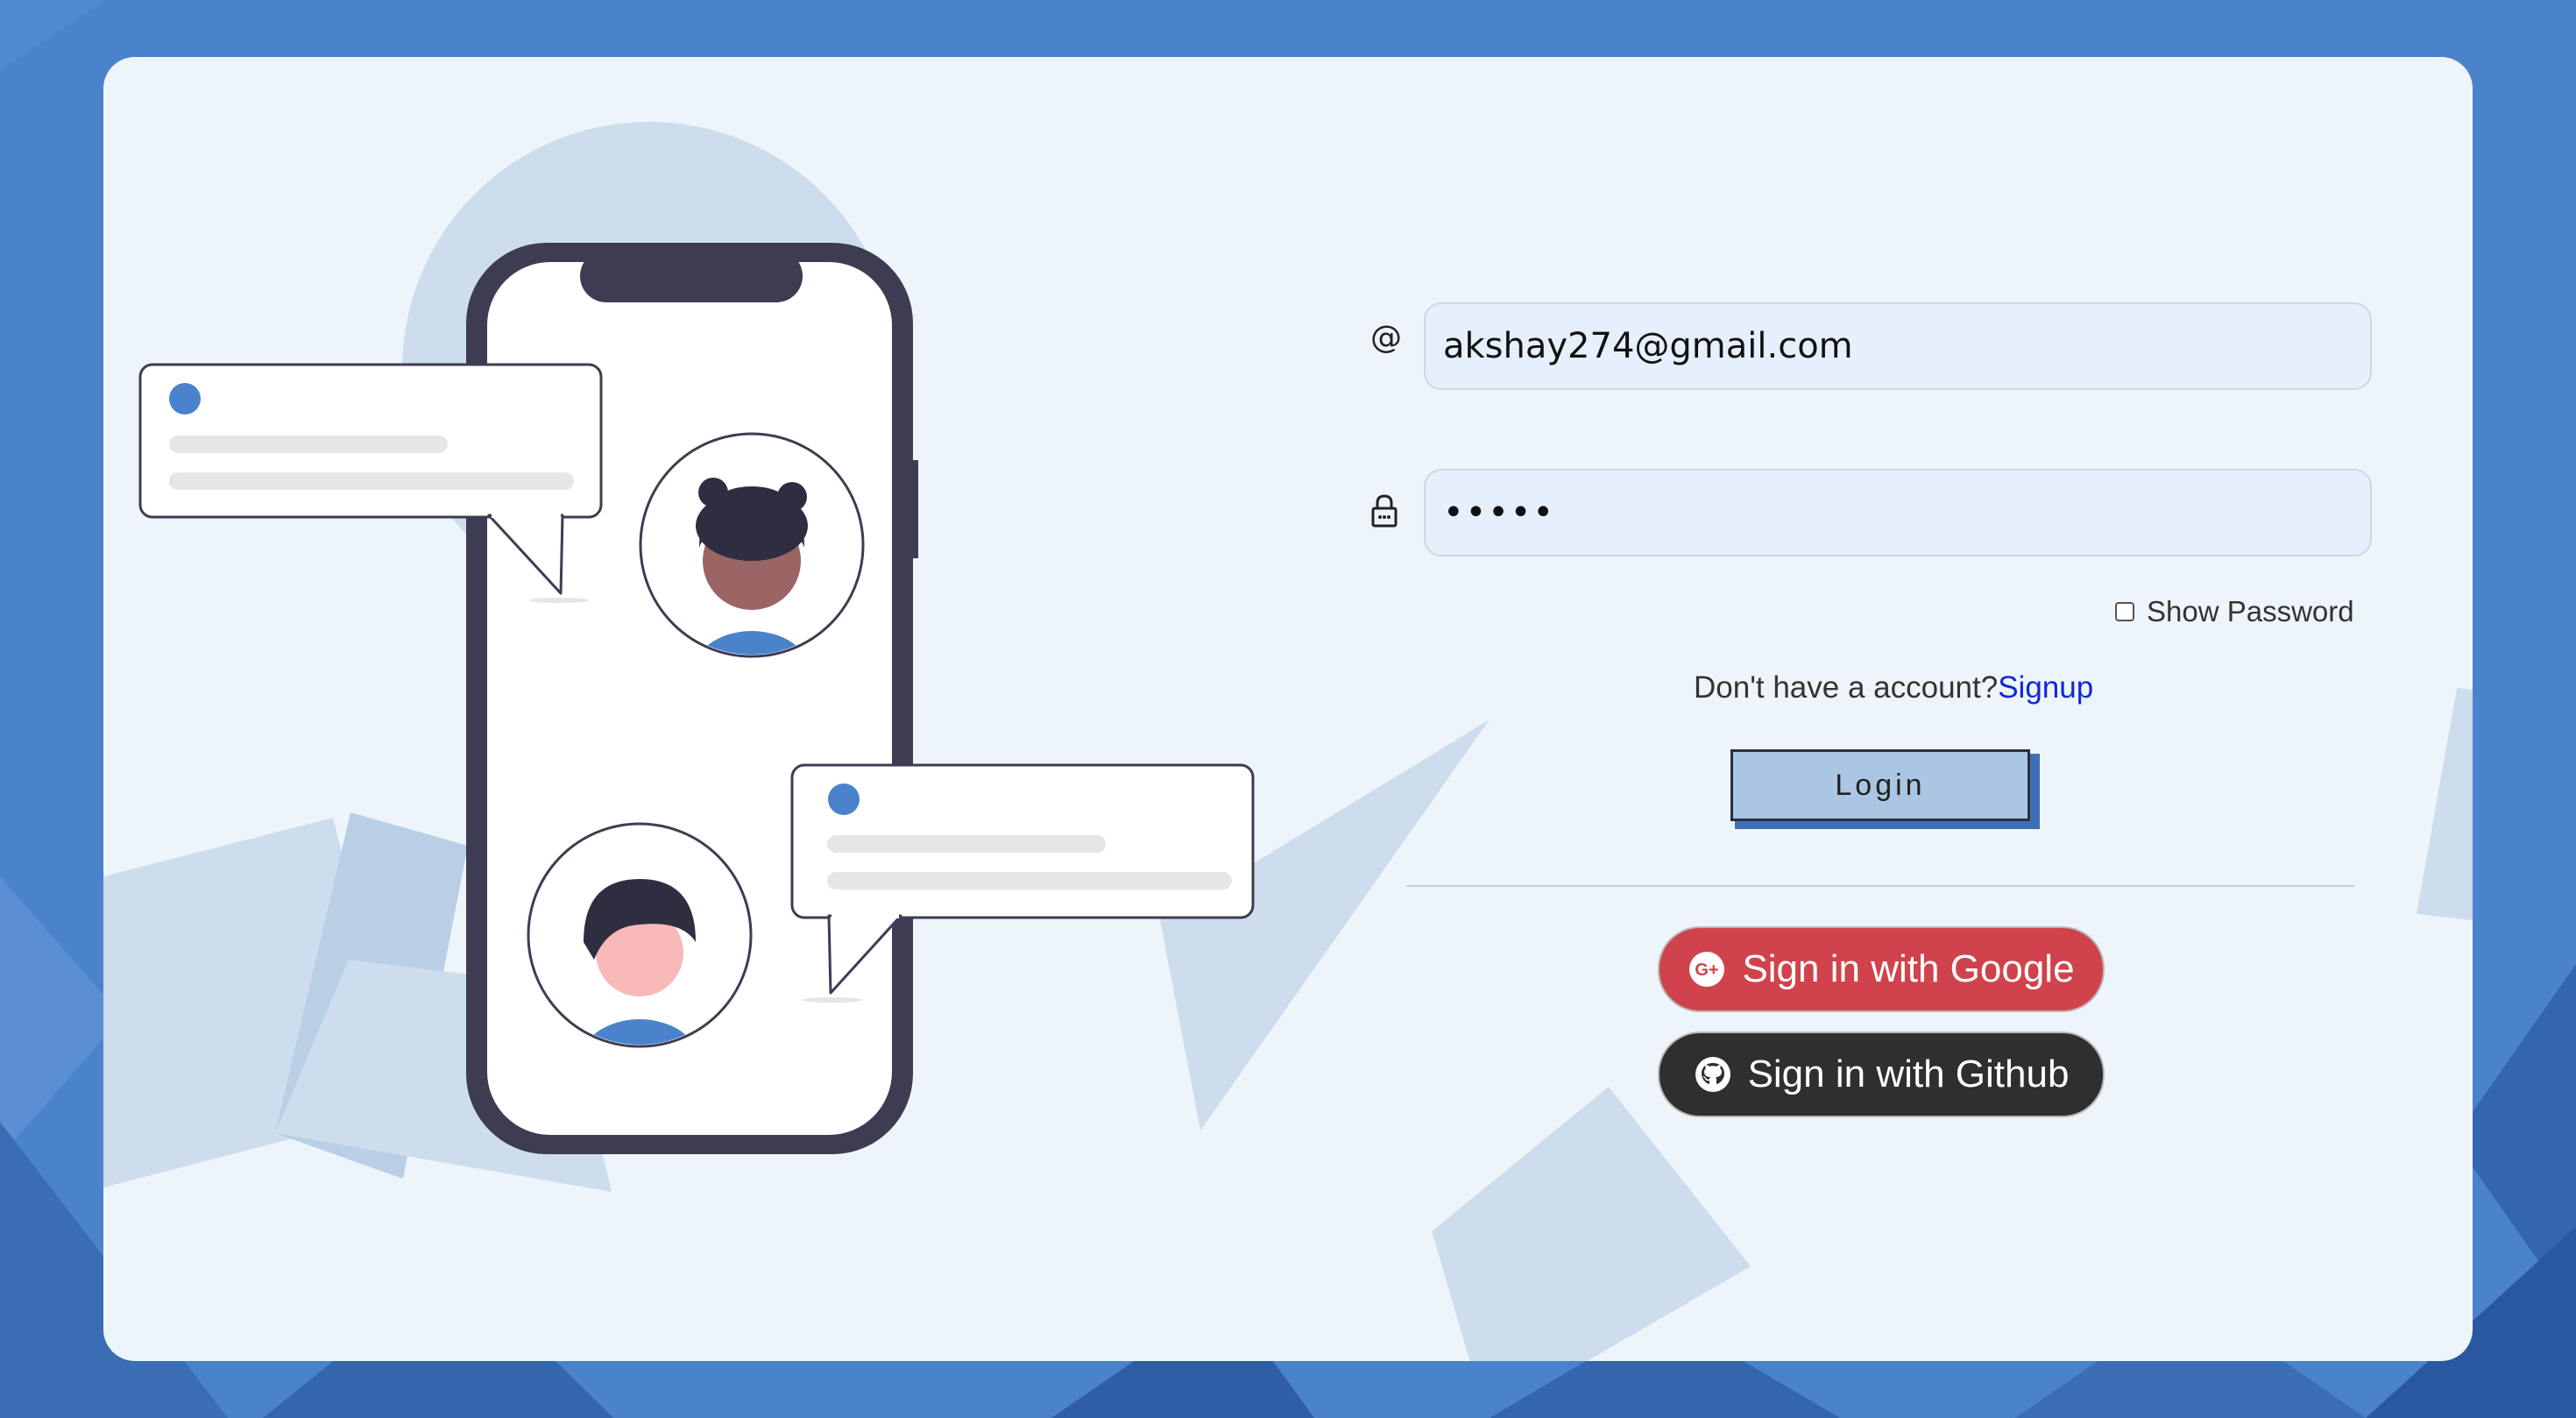 The width and height of the screenshot is (2576, 1418). What do you see at coordinates (2045, 687) in the screenshot?
I see `signup-link: Signup` at bounding box center [2045, 687].